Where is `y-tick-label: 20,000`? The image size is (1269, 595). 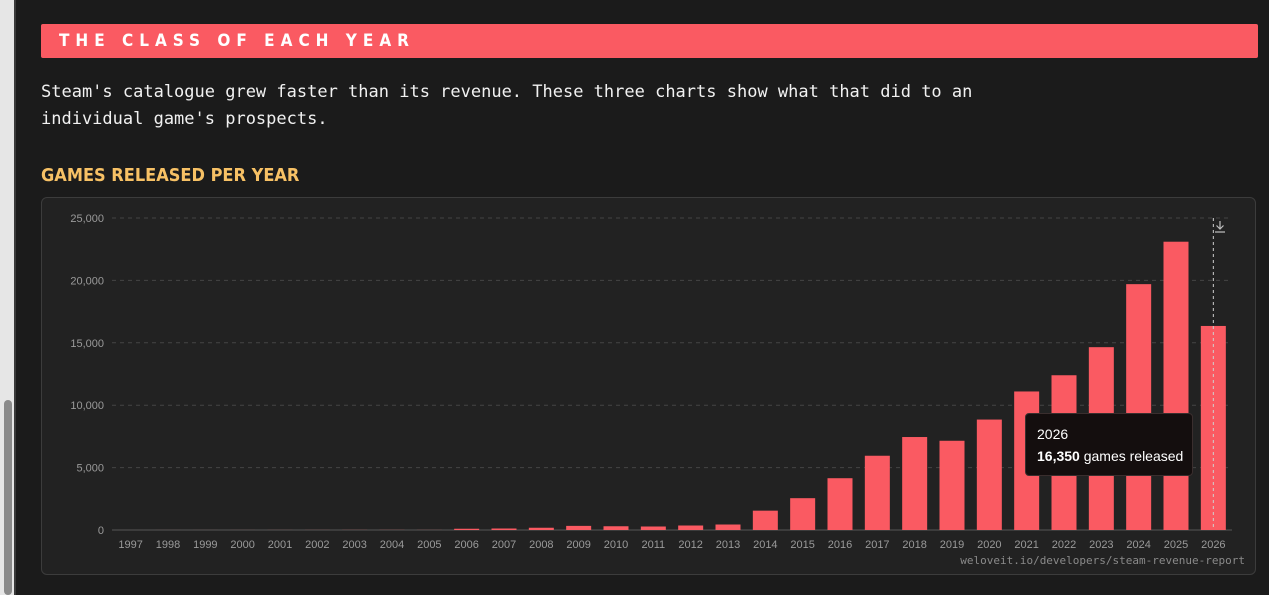 y-tick-label: 20,000 is located at coordinates (87, 281).